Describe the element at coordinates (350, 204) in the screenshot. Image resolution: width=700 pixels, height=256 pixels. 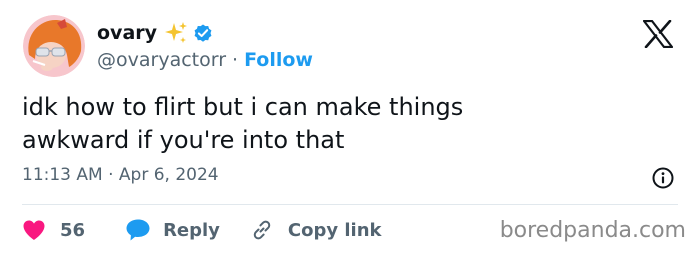
I see `divider` at that location.